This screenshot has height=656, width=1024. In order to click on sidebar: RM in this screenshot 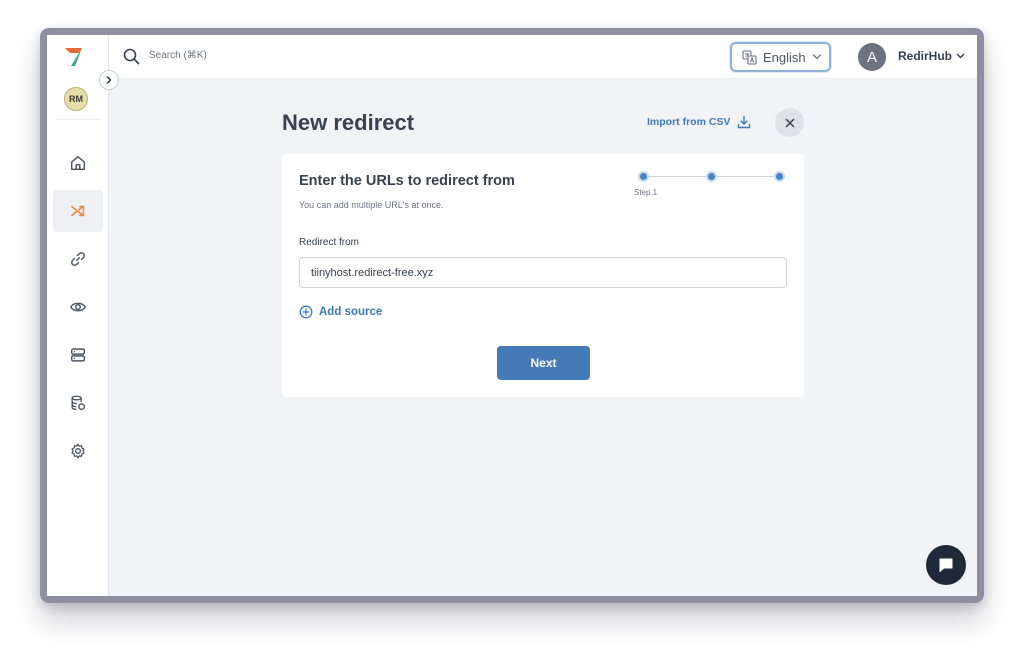, I will do `click(78, 315)`.